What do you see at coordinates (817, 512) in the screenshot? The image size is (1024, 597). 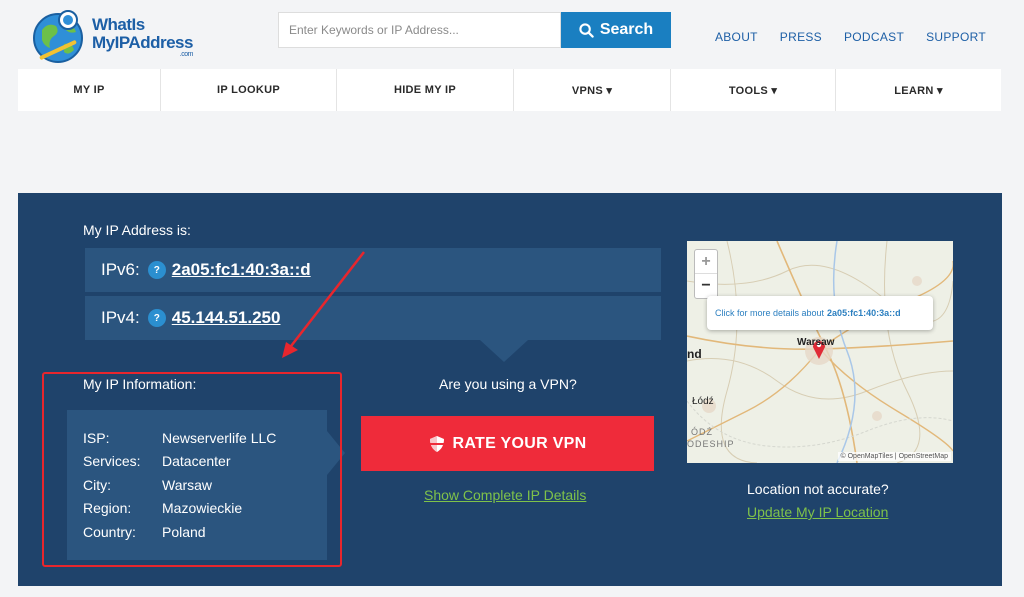 I see `update-location-link: Update My IP Location` at bounding box center [817, 512].